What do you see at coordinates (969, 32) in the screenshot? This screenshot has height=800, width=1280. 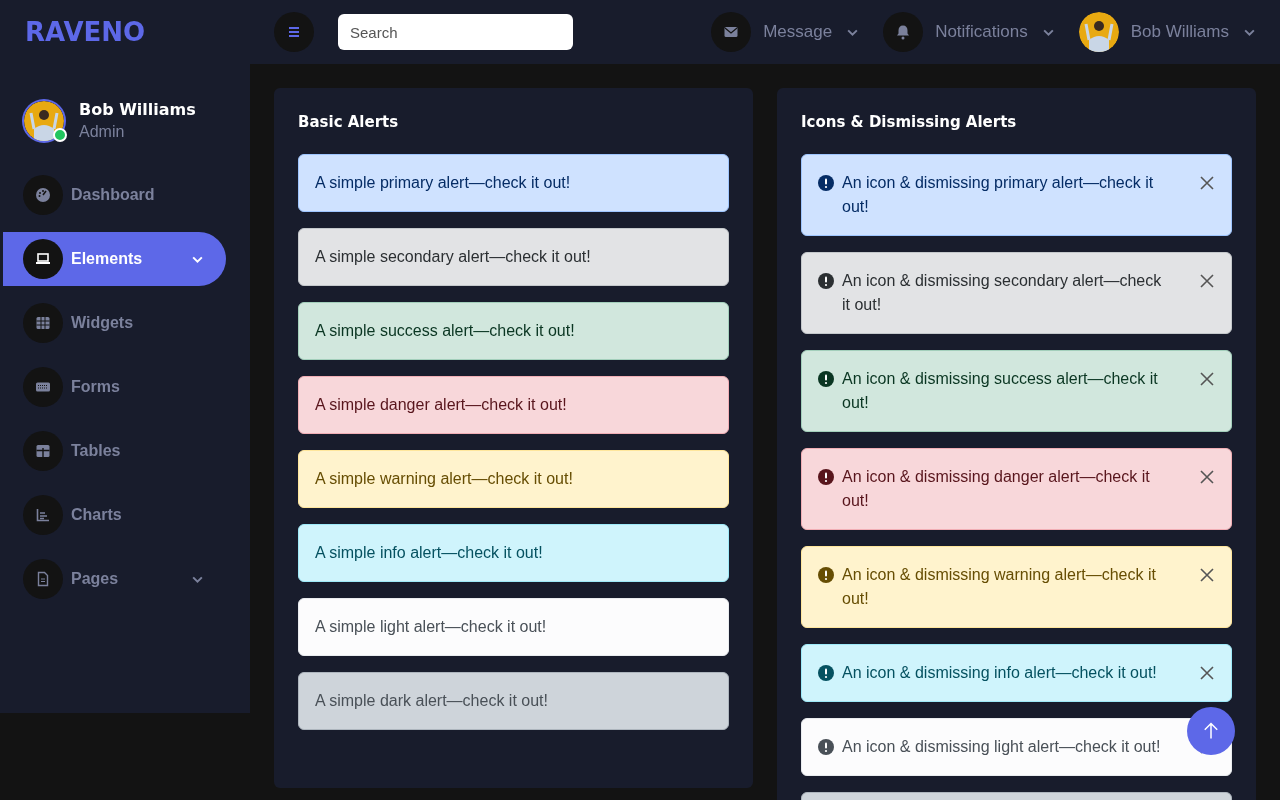 I see `top-menu: Notifications` at bounding box center [969, 32].